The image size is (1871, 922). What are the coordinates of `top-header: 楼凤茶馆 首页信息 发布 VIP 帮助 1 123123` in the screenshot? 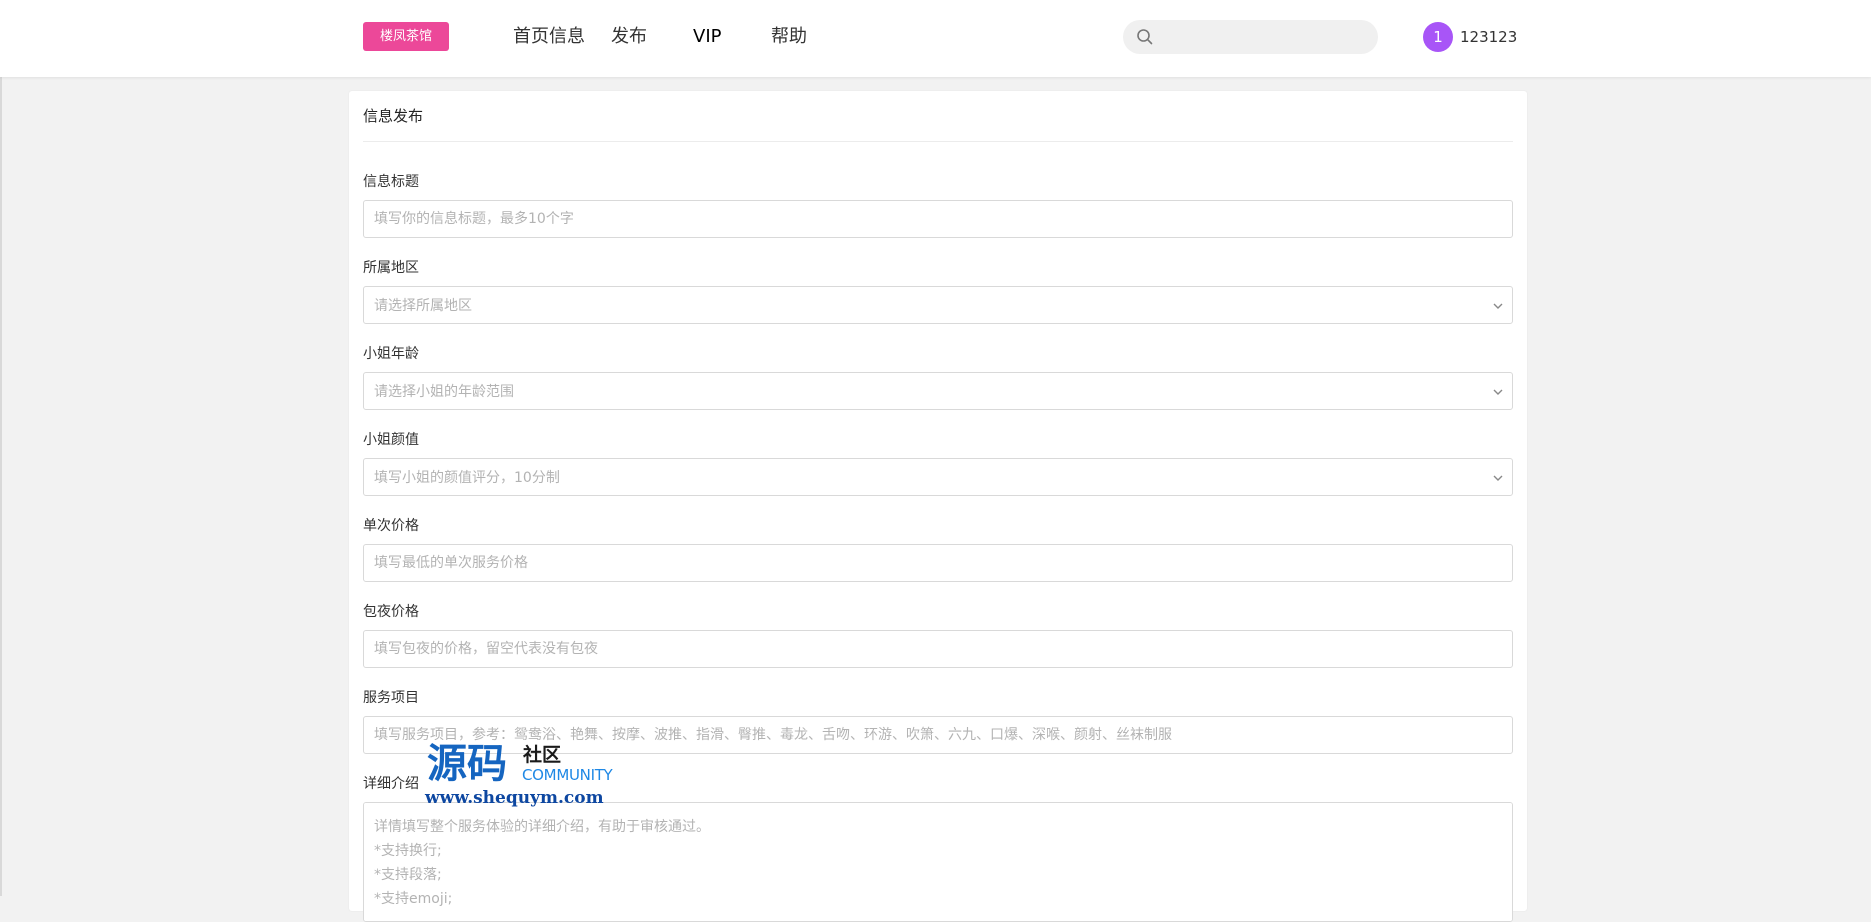 It's located at (935, 38).